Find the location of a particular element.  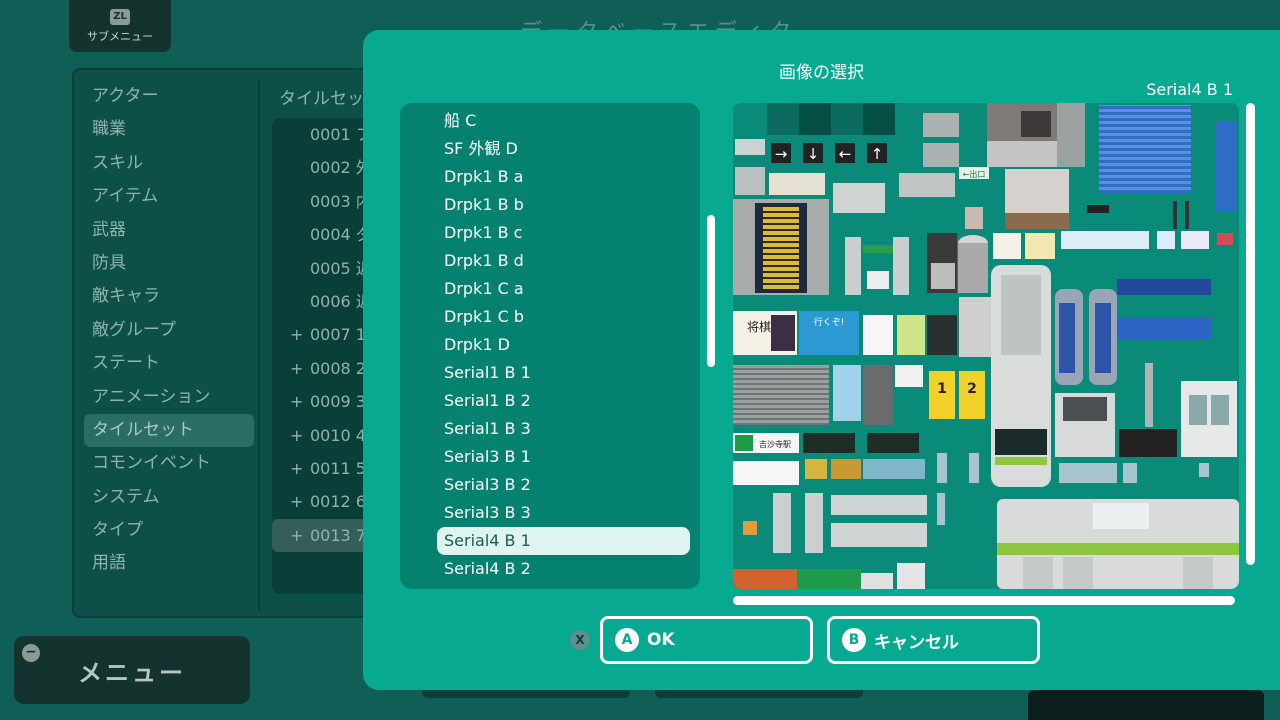

menu-button: − メニュー is located at coordinates (132, 670).